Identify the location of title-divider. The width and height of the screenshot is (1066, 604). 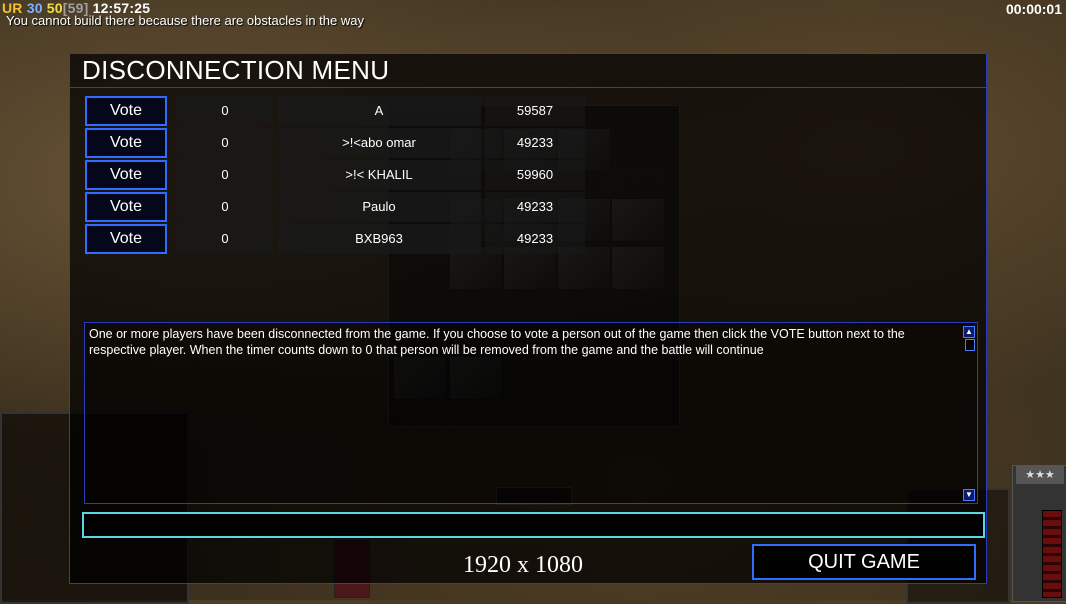
(528, 87).